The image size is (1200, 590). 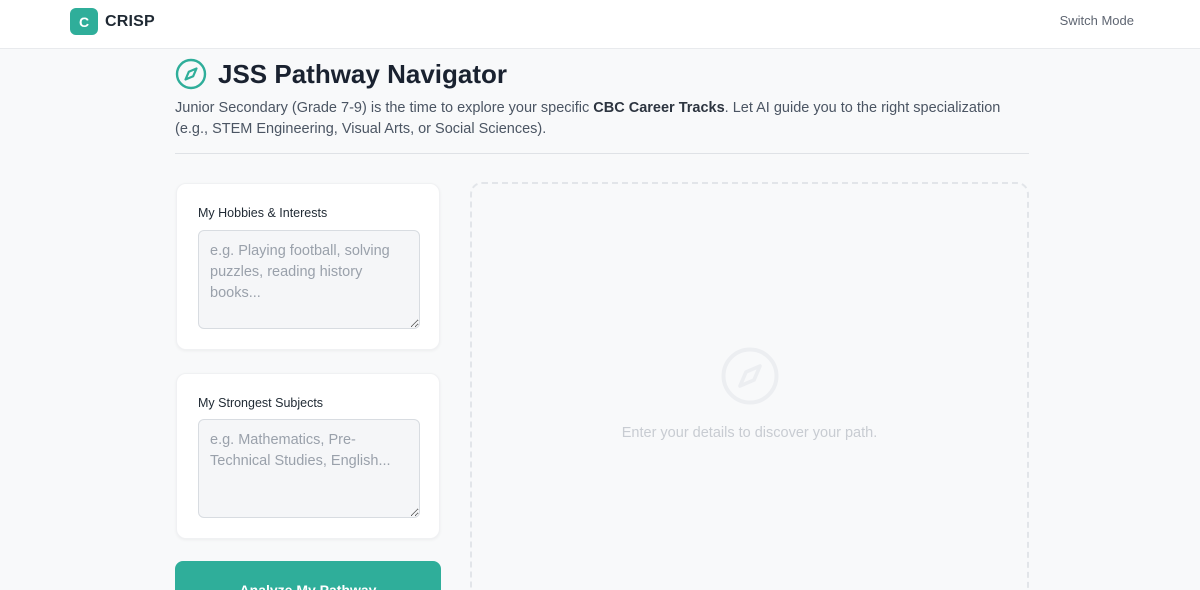 What do you see at coordinates (191, 74) in the screenshot?
I see `compass-icon` at bounding box center [191, 74].